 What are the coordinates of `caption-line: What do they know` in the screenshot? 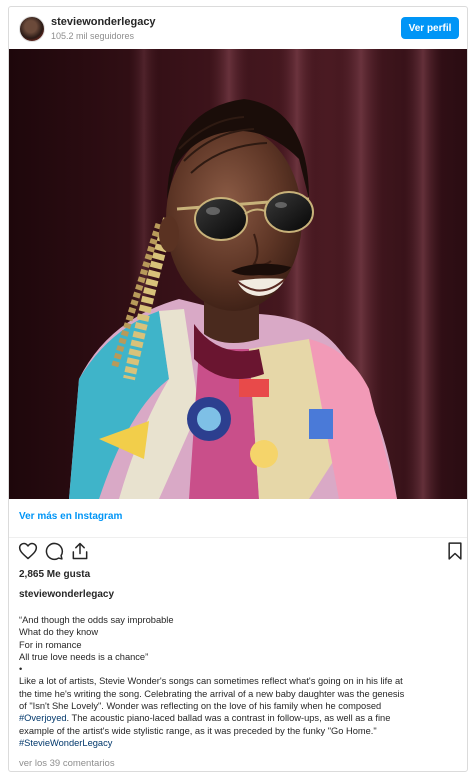 It's located at (59, 632).